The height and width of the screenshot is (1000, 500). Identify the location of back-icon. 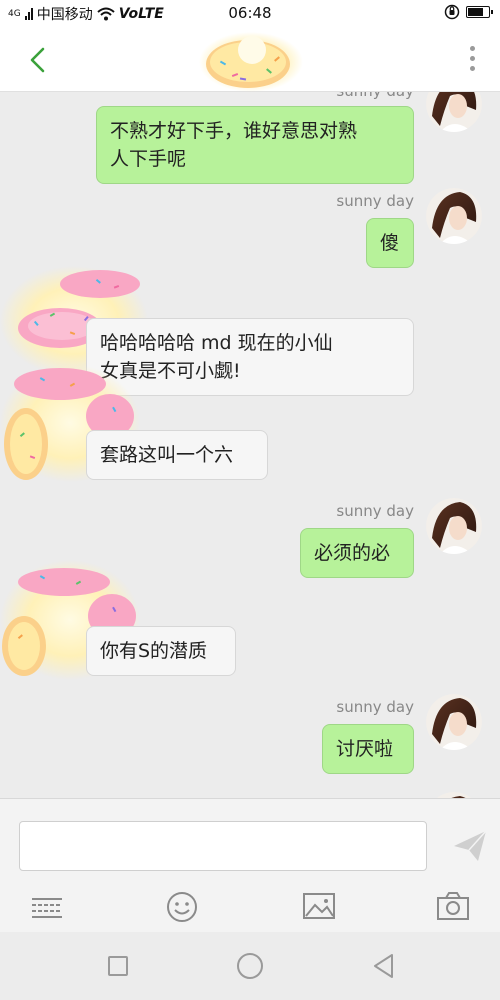
(384, 966).